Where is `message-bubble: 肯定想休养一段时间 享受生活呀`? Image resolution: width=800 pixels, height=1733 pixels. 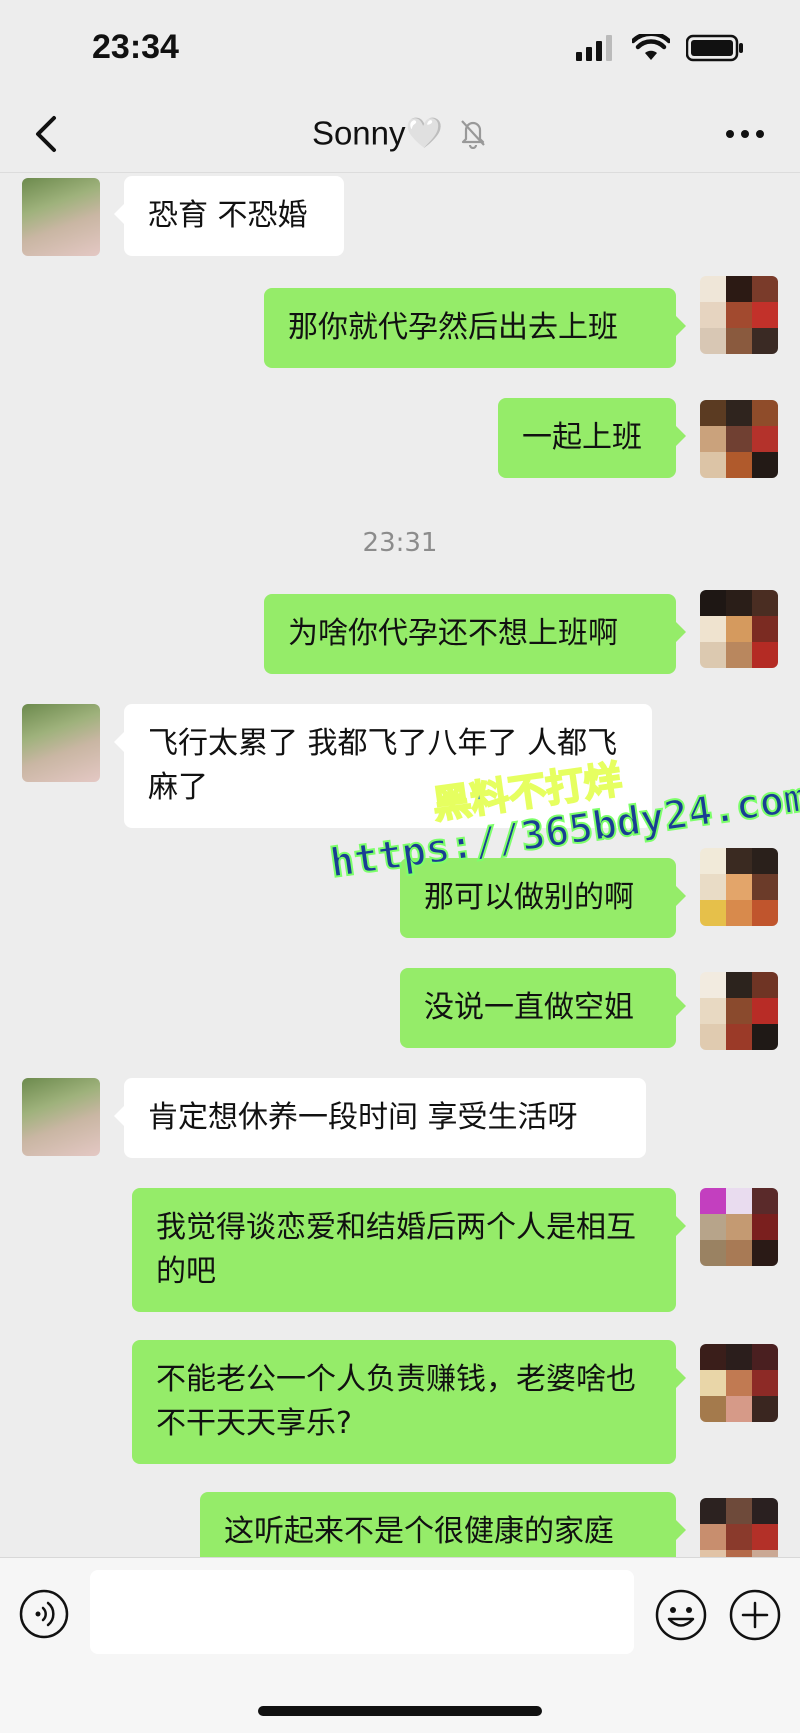 message-bubble: 肯定想休养一段时间 享受生活呀 is located at coordinates (380, 1118).